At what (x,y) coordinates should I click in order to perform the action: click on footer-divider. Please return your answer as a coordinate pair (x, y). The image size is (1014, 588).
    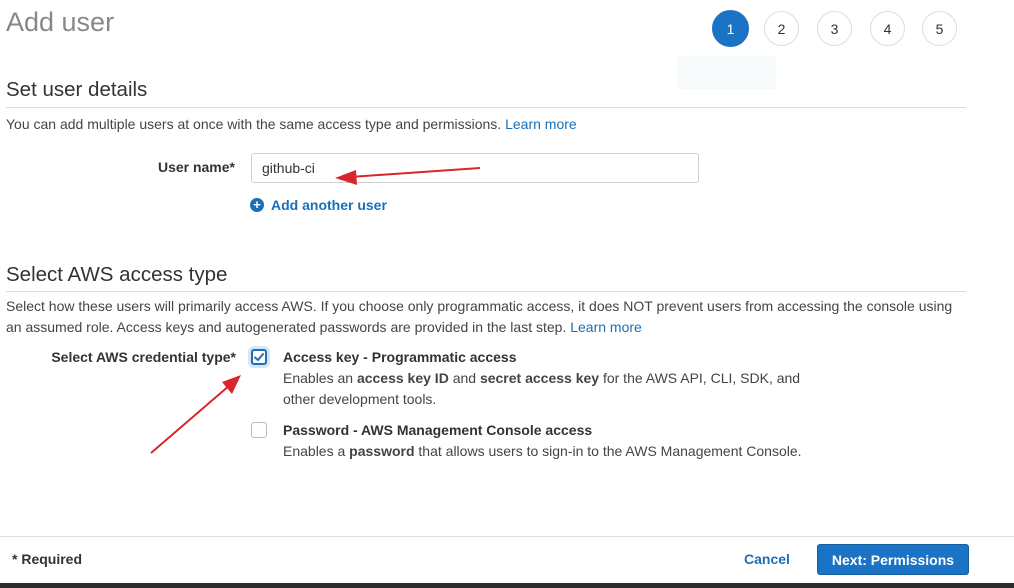
    Looking at the image, I should click on (507, 536).